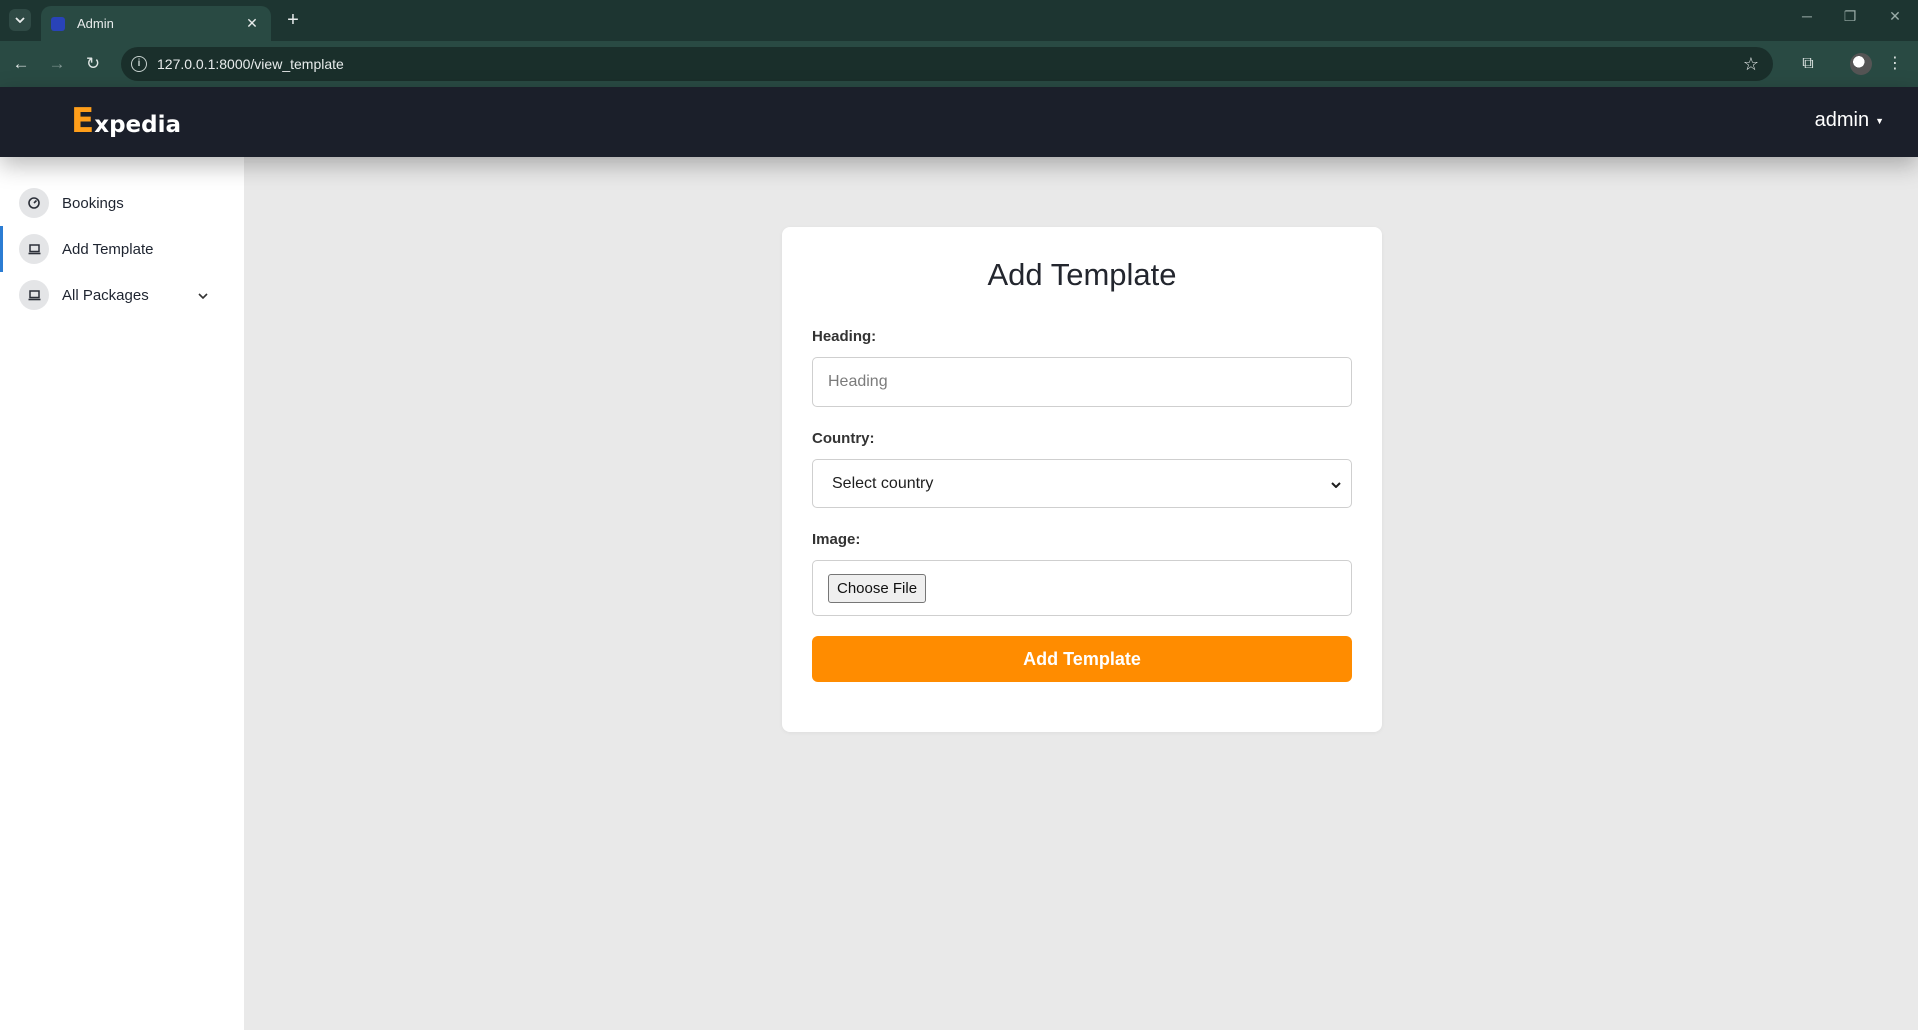 The image size is (1918, 1030). Describe the element at coordinates (108, 249) in the screenshot. I see `sidebar-item-label: Add Template` at that location.